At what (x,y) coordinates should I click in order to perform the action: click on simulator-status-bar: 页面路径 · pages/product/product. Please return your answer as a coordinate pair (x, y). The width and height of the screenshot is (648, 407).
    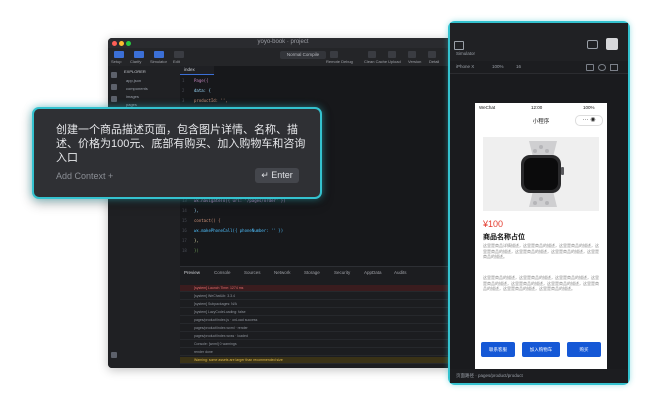
    Looking at the image, I should click on (539, 376).